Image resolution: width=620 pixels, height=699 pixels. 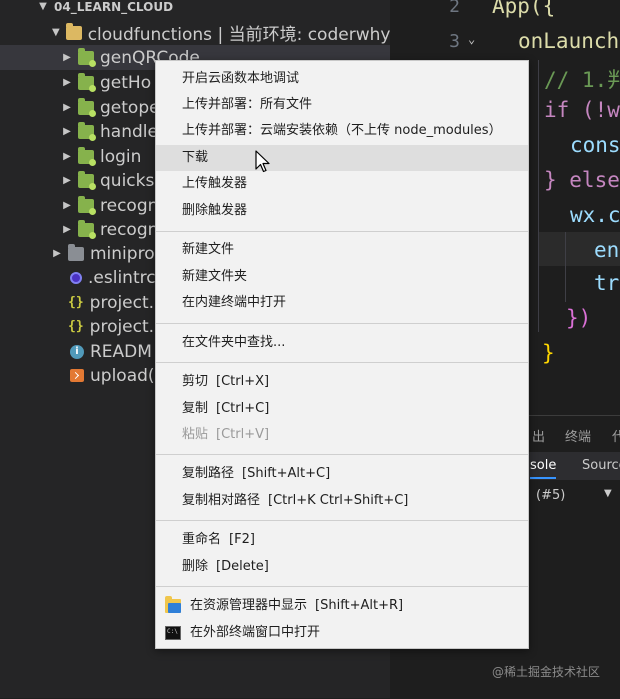 What do you see at coordinates (262, 161) in the screenshot?
I see `mouse-cursor-icon` at bounding box center [262, 161].